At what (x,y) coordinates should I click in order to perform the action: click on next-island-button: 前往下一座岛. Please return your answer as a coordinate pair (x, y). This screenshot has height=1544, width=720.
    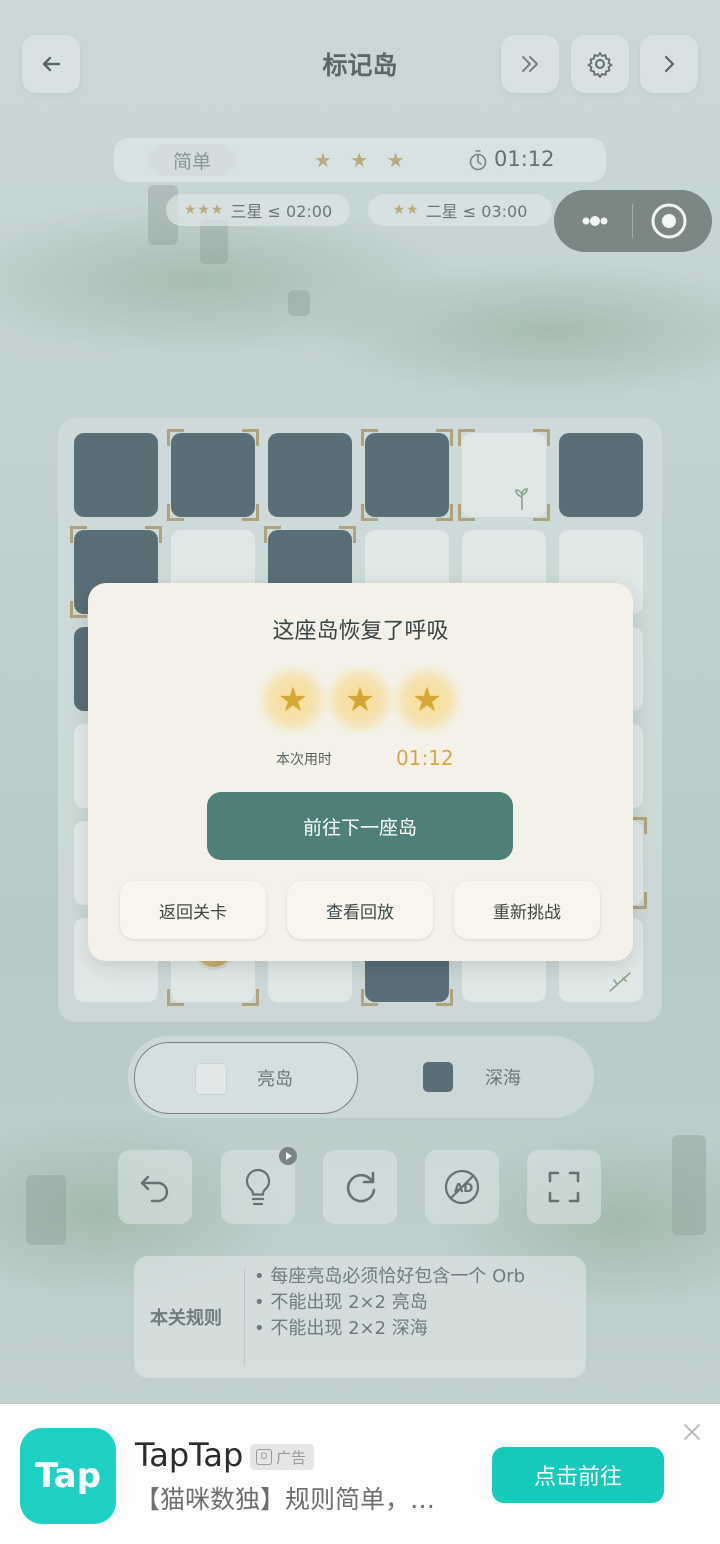
    Looking at the image, I should click on (360, 826).